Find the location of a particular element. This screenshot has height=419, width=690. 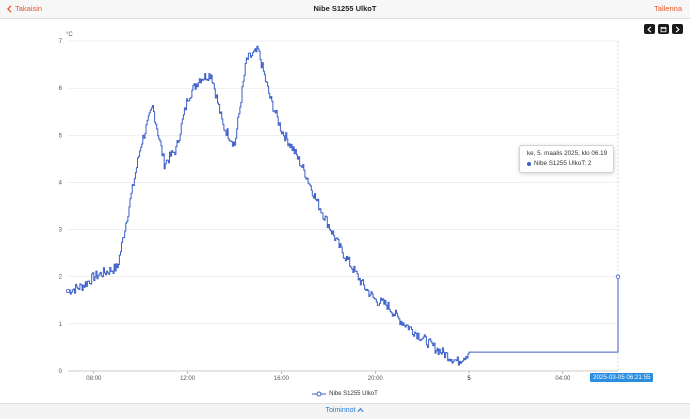

x-tick-label: 5 is located at coordinates (469, 379).